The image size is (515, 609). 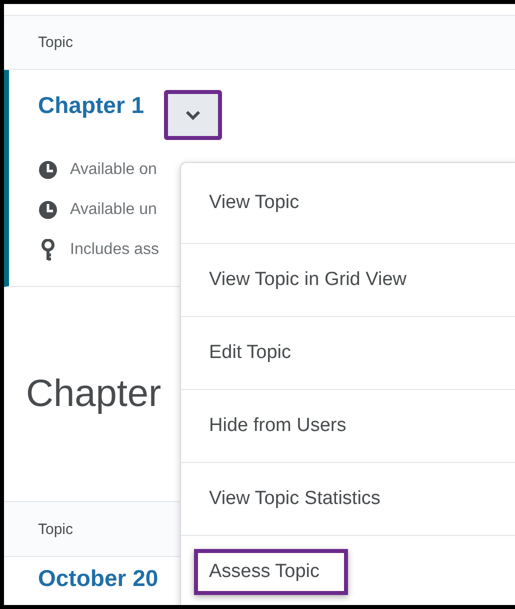 I want to click on dropdown-button, so click(x=193, y=115).